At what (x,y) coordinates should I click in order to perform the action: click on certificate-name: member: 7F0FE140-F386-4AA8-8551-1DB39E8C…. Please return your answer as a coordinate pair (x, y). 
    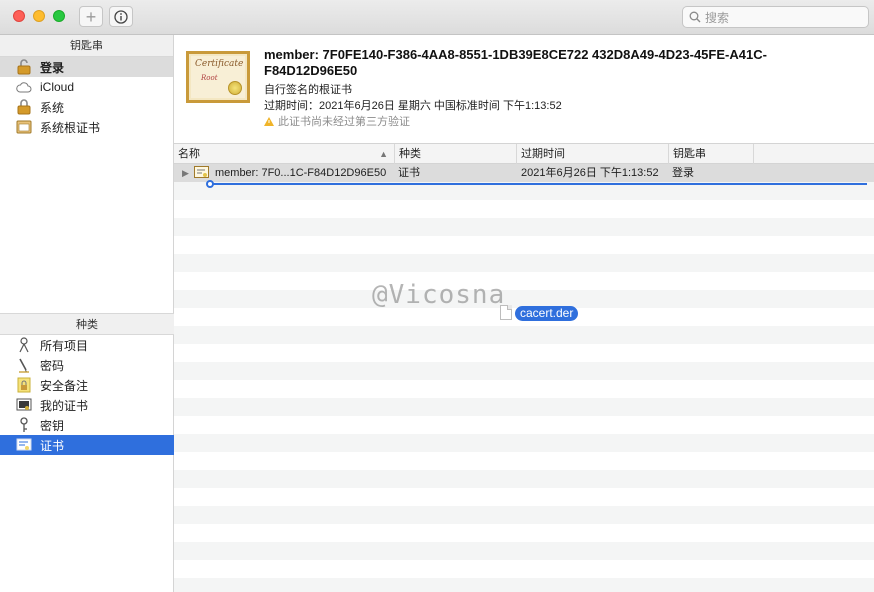
    Looking at the image, I should click on (515, 62).